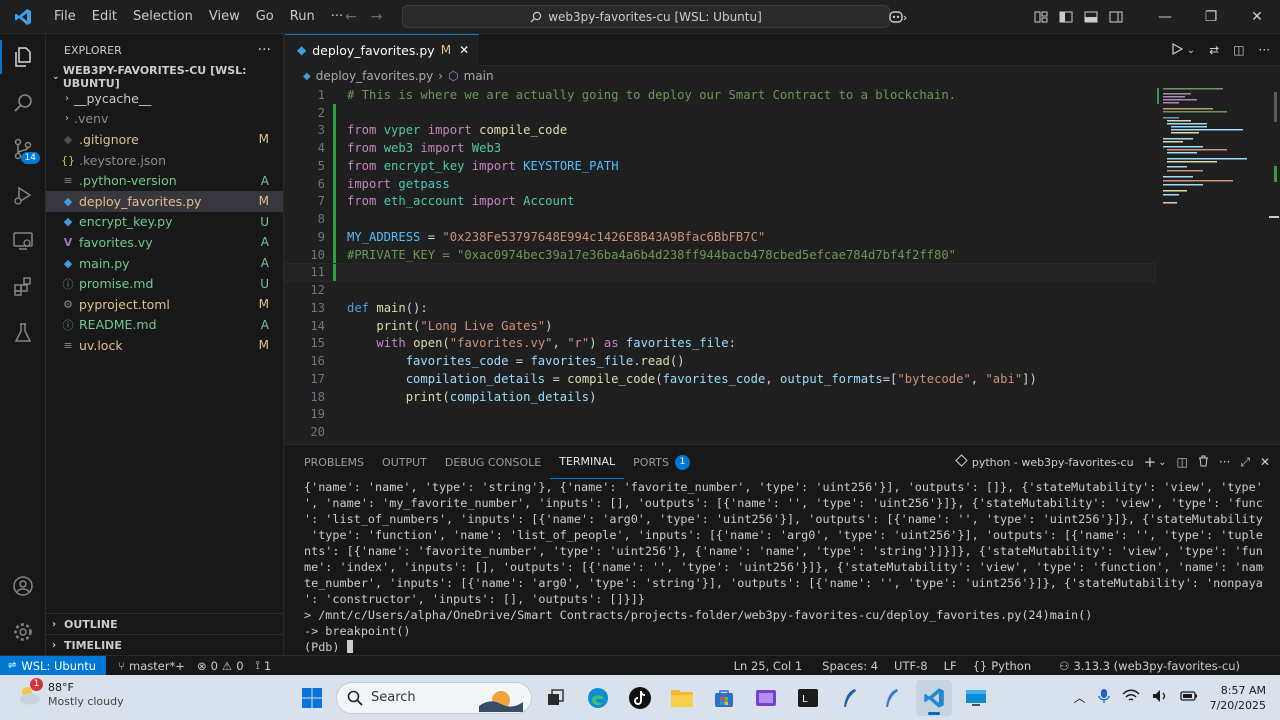  I want to click on minimap, so click(1212, 151).